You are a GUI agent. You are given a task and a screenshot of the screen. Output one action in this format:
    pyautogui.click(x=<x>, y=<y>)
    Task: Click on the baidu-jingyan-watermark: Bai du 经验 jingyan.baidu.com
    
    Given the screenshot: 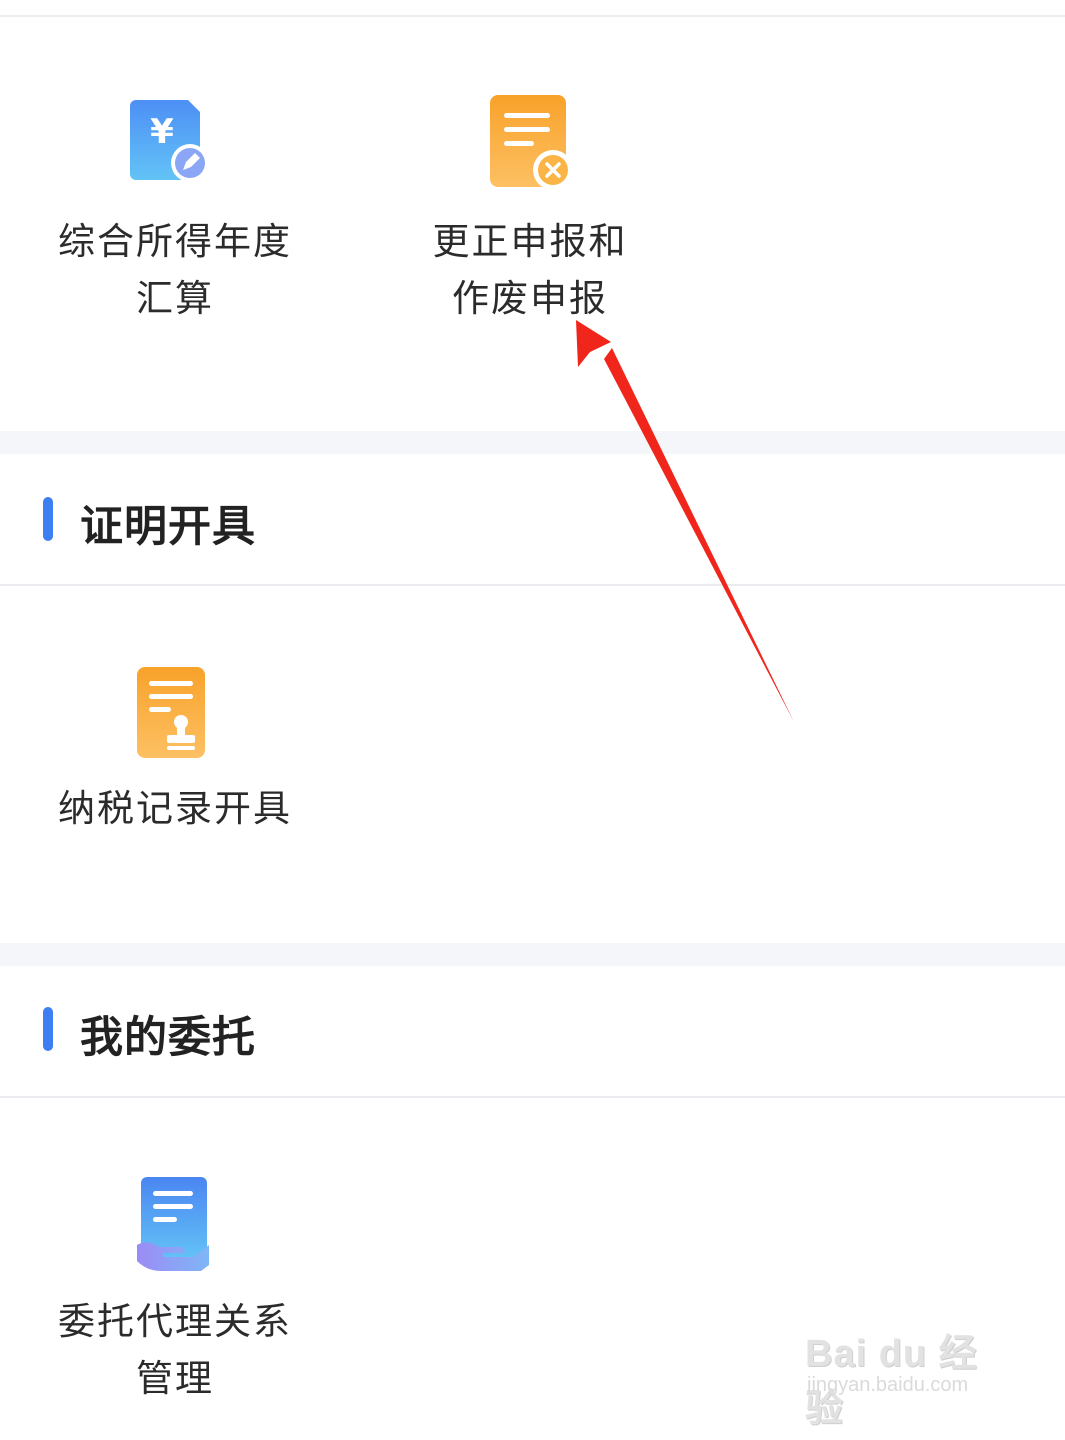 What is the action you would take?
    pyautogui.click(x=905, y=1371)
    